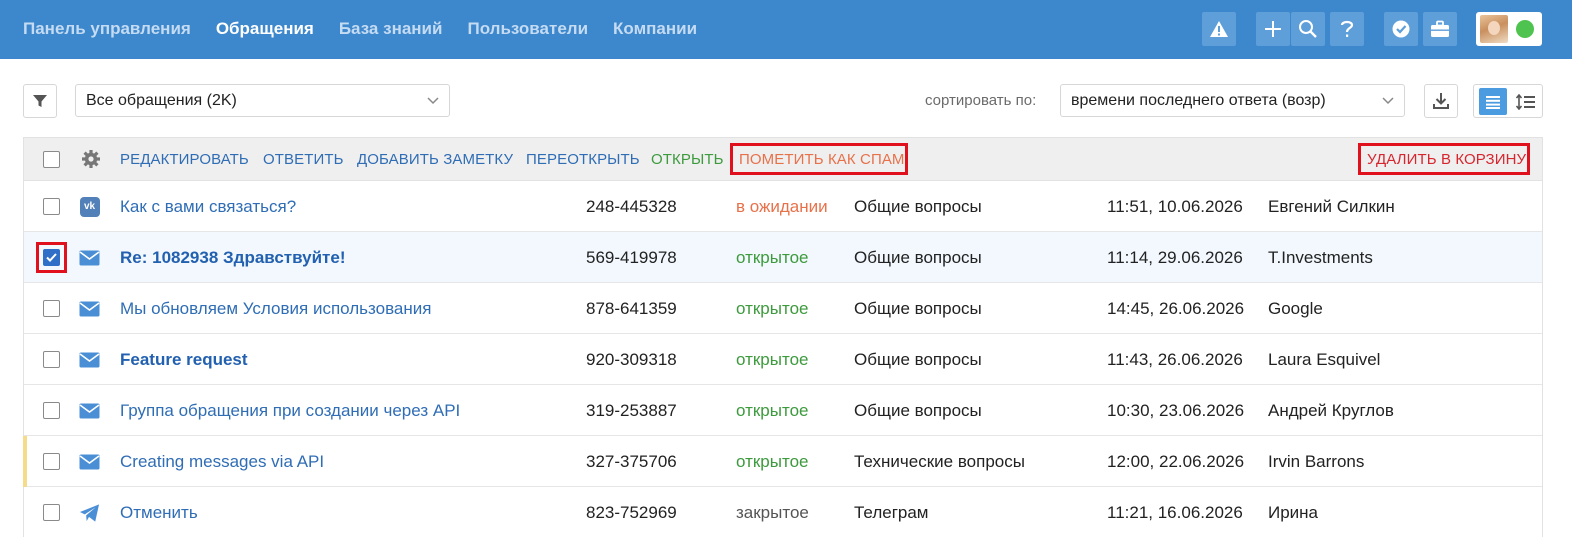  Describe the element at coordinates (655, 29) in the screenshot. I see `nav-item-companies: Компании` at that location.